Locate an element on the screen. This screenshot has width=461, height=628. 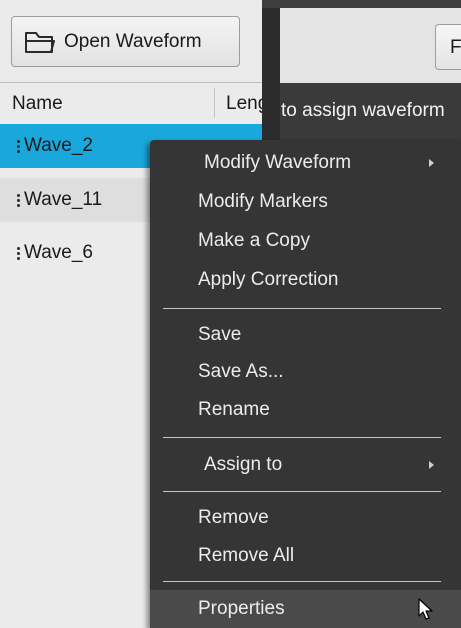
menu-item-label: Properties is located at coordinates (241, 608).